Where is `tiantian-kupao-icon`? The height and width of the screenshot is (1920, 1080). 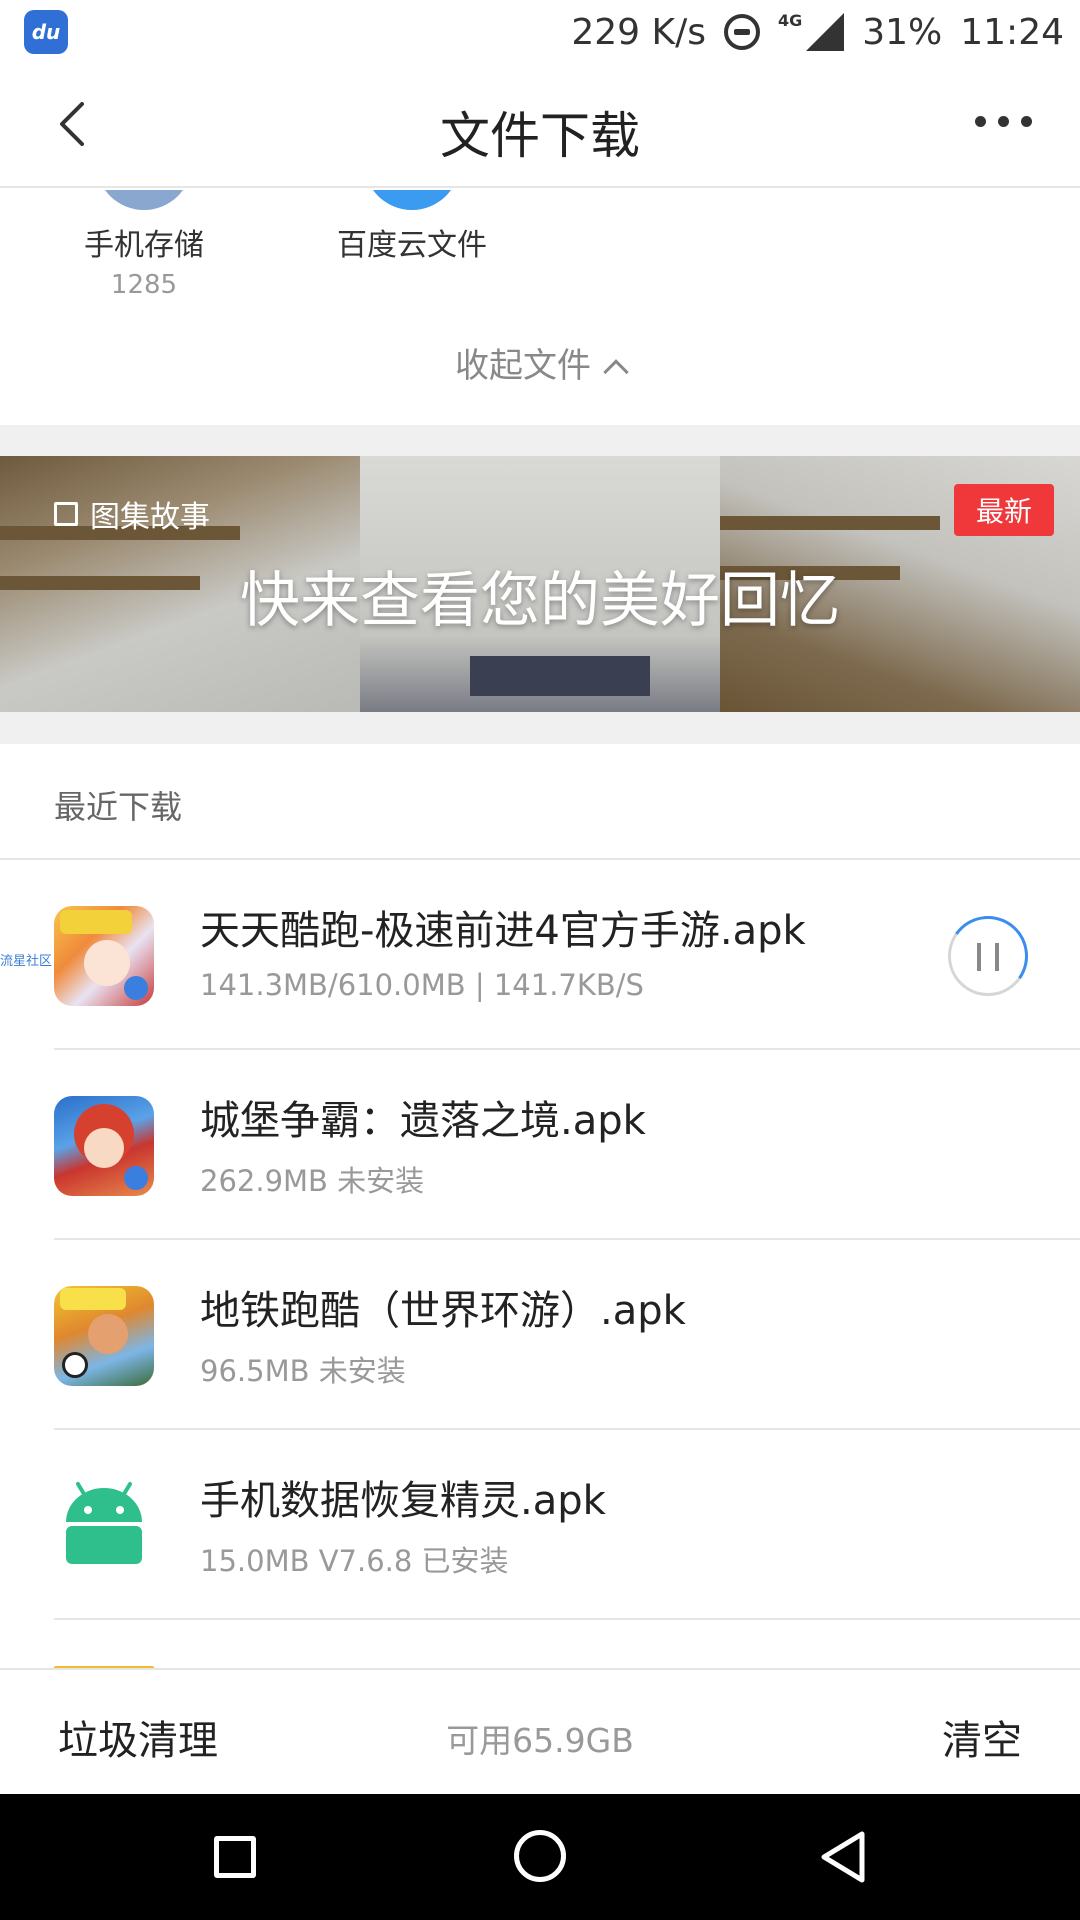
tiantian-kupao-icon is located at coordinates (104, 956).